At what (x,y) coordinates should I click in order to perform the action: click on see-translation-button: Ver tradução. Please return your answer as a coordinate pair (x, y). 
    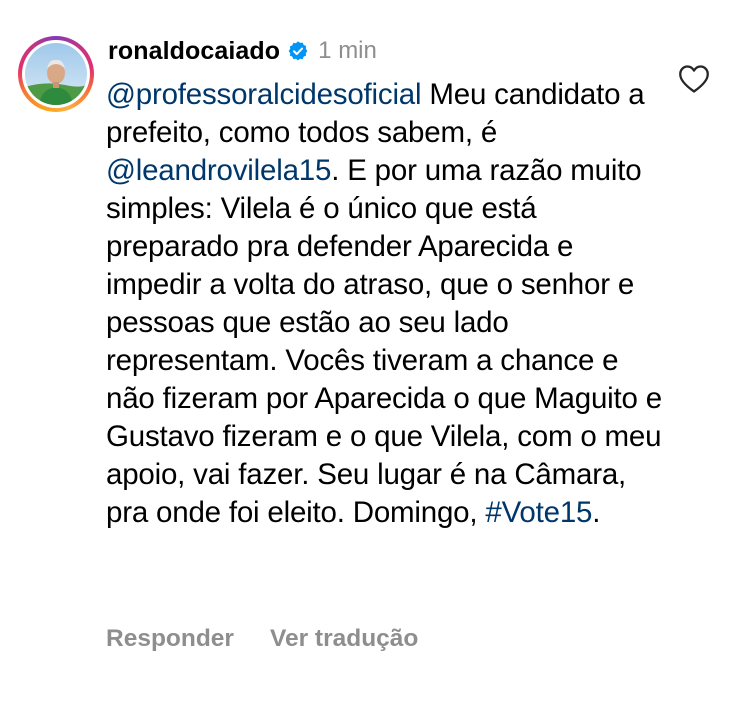
    Looking at the image, I should click on (344, 639).